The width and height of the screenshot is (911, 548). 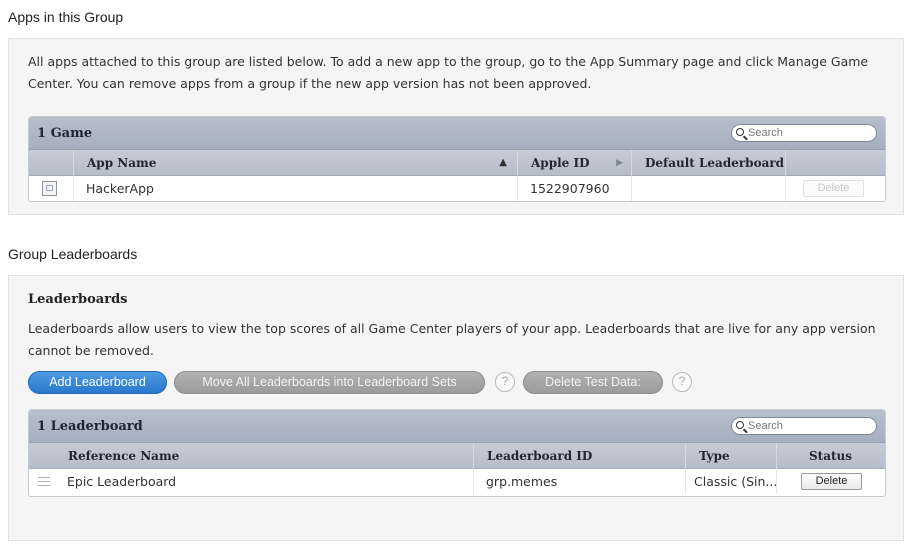 I want to click on header-reference-name: Reference Name, so click(x=264, y=456).